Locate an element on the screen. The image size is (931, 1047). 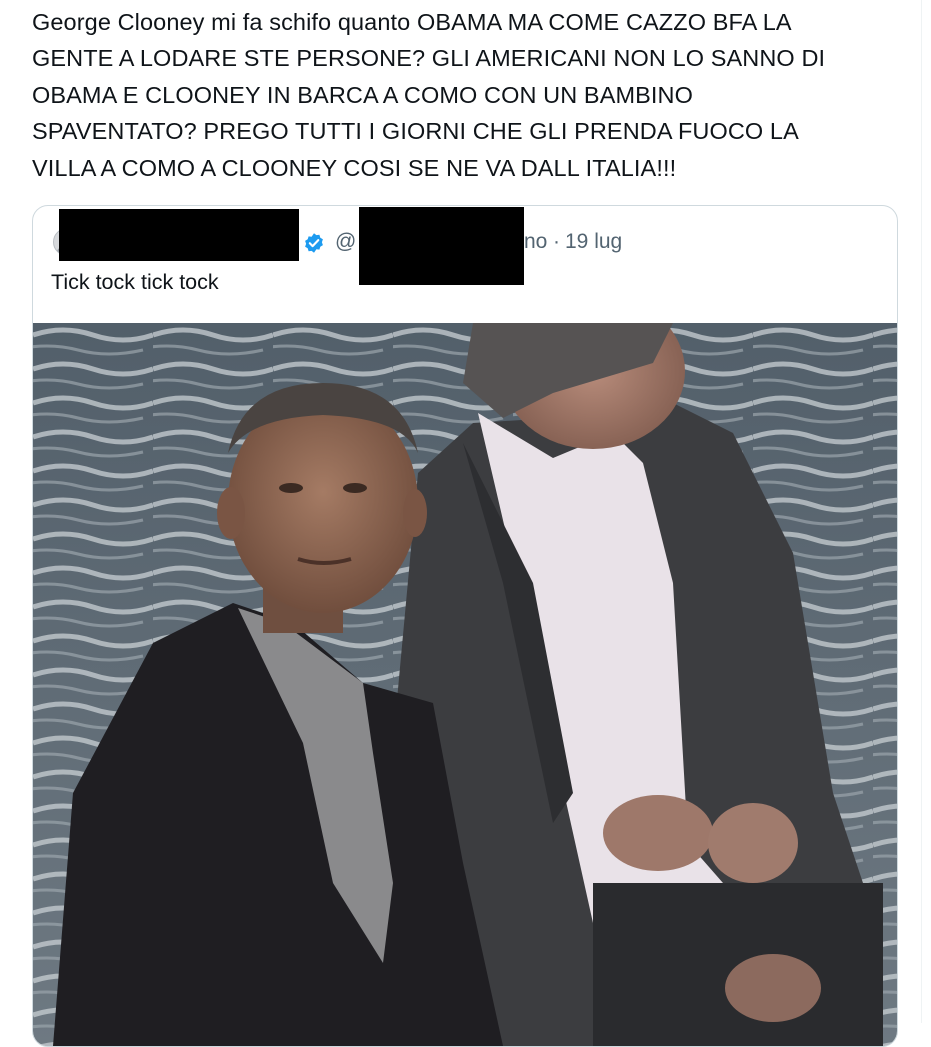
quoted-tweet-date: 19 lug is located at coordinates (593, 242).